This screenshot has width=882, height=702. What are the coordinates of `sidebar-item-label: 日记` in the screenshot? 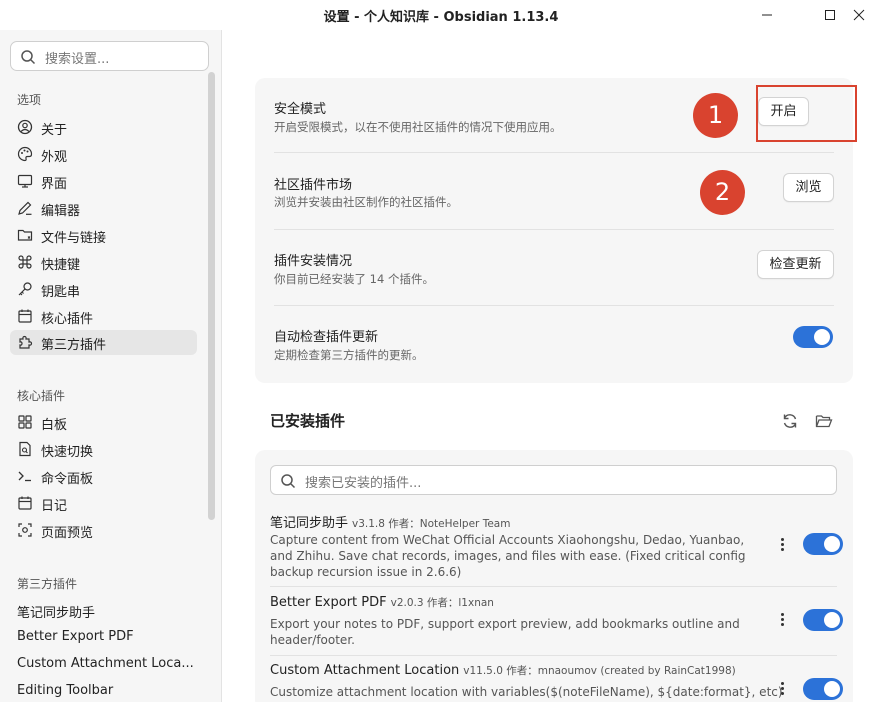 It's located at (54, 506).